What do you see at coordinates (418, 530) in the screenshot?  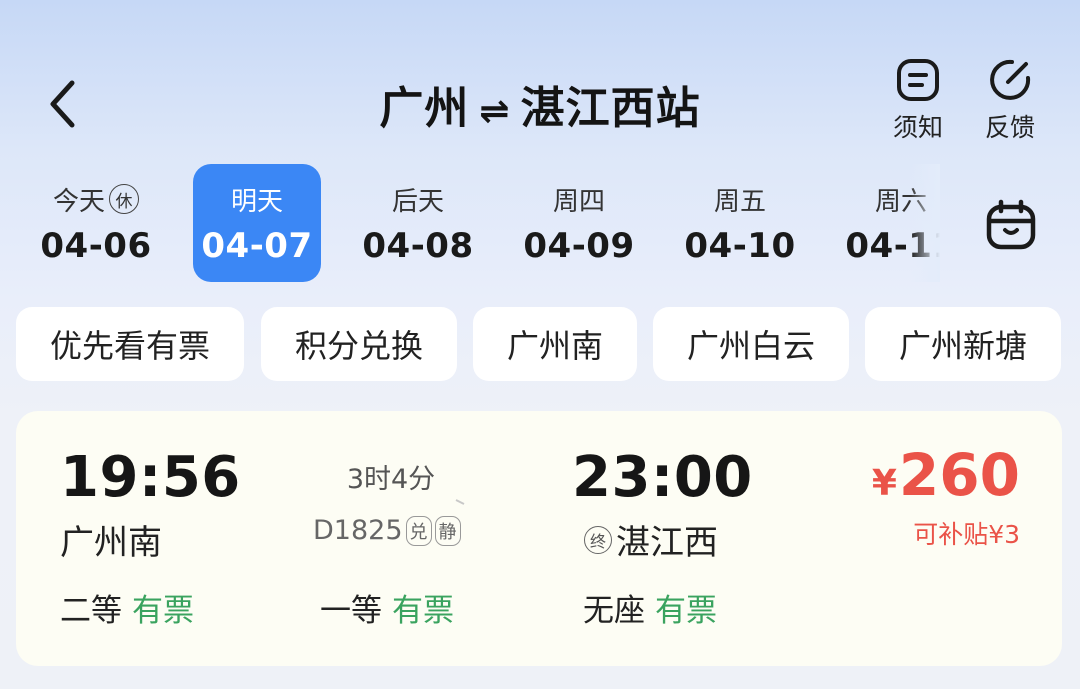 I see `exchange-tag: 兑` at bounding box center [418, 530].